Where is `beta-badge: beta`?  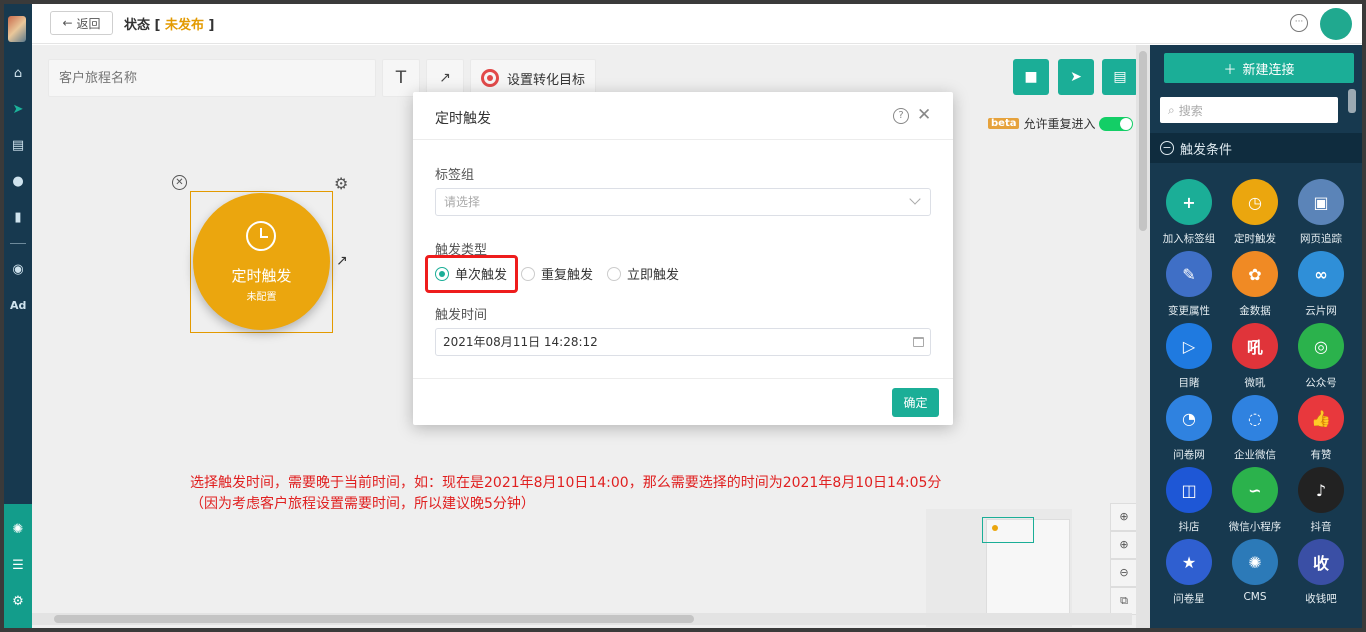
beta-badge: beta is located at coordinates (1004, 123).